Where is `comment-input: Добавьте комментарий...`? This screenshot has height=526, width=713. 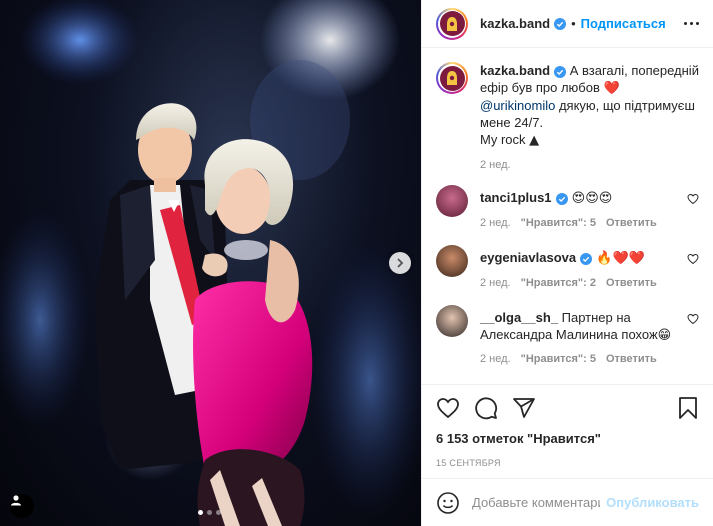
comment-input: Добавьте комментарий... is located at coordinates (536, 502).